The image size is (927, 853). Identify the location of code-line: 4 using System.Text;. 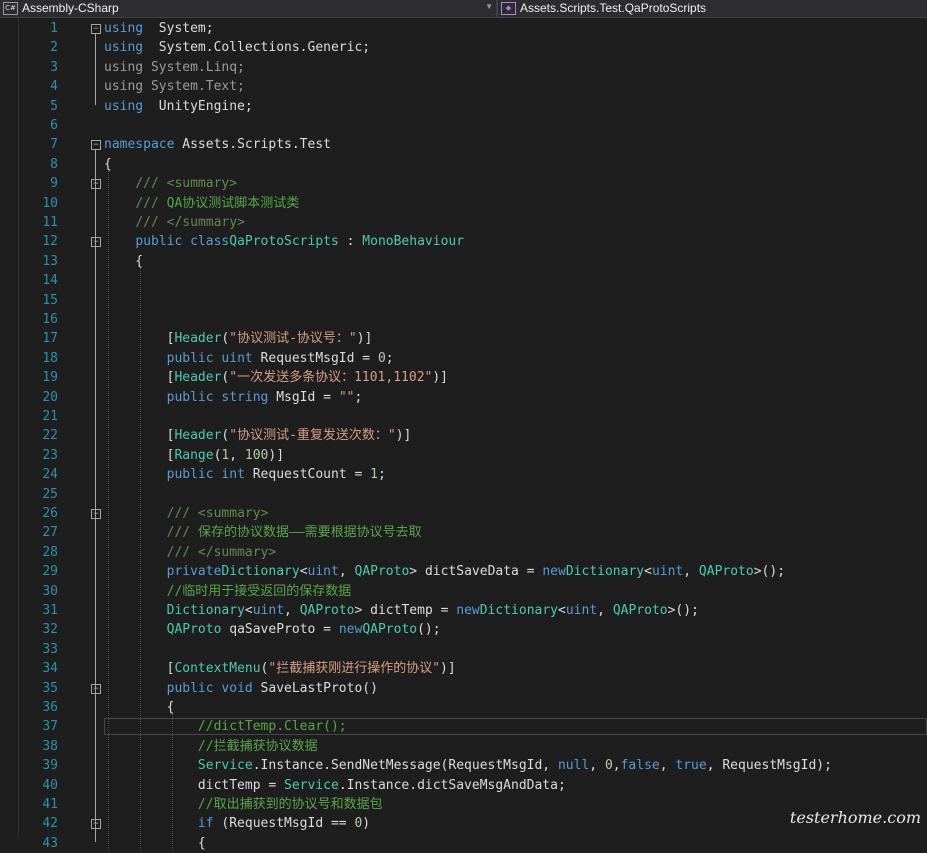
(463, 86).